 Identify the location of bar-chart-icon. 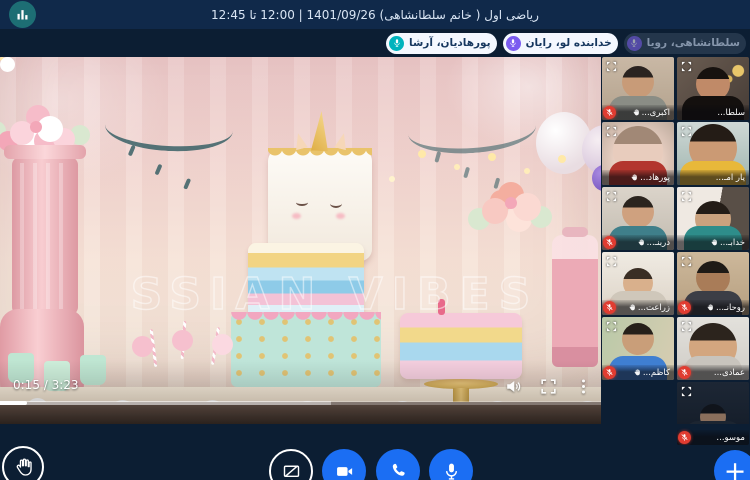
(22, 14).